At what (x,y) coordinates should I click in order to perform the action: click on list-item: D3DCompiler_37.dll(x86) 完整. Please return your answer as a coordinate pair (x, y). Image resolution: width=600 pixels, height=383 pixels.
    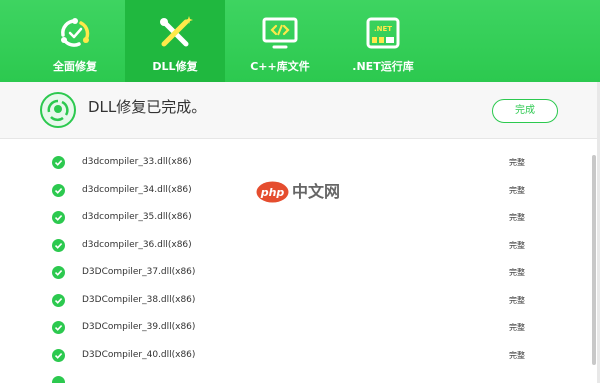
    Looking at the image, I should click on (295, 273).